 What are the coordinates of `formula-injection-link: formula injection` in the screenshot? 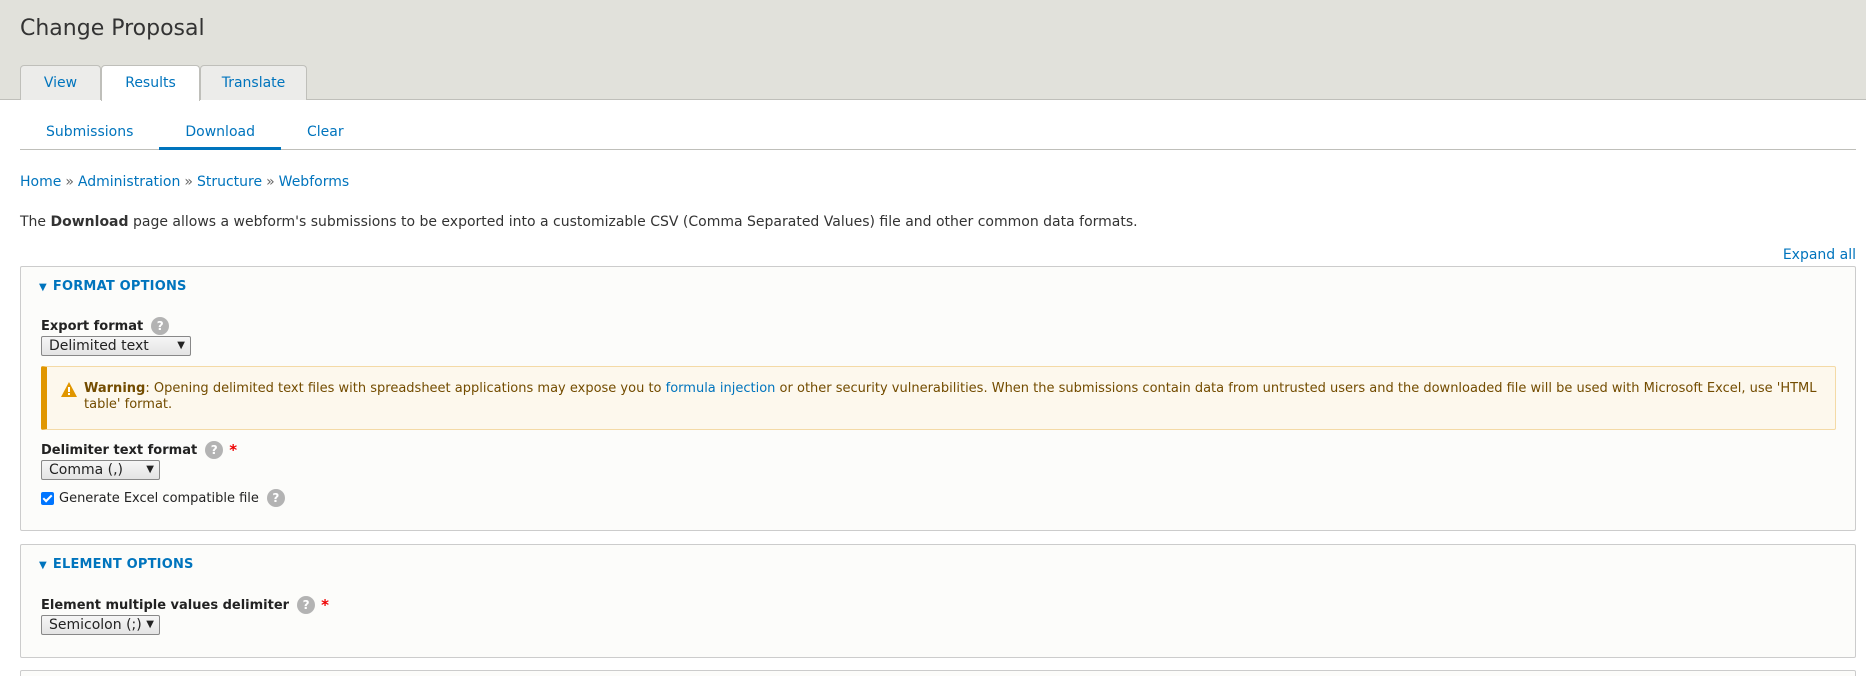 It's located at (721, 388).